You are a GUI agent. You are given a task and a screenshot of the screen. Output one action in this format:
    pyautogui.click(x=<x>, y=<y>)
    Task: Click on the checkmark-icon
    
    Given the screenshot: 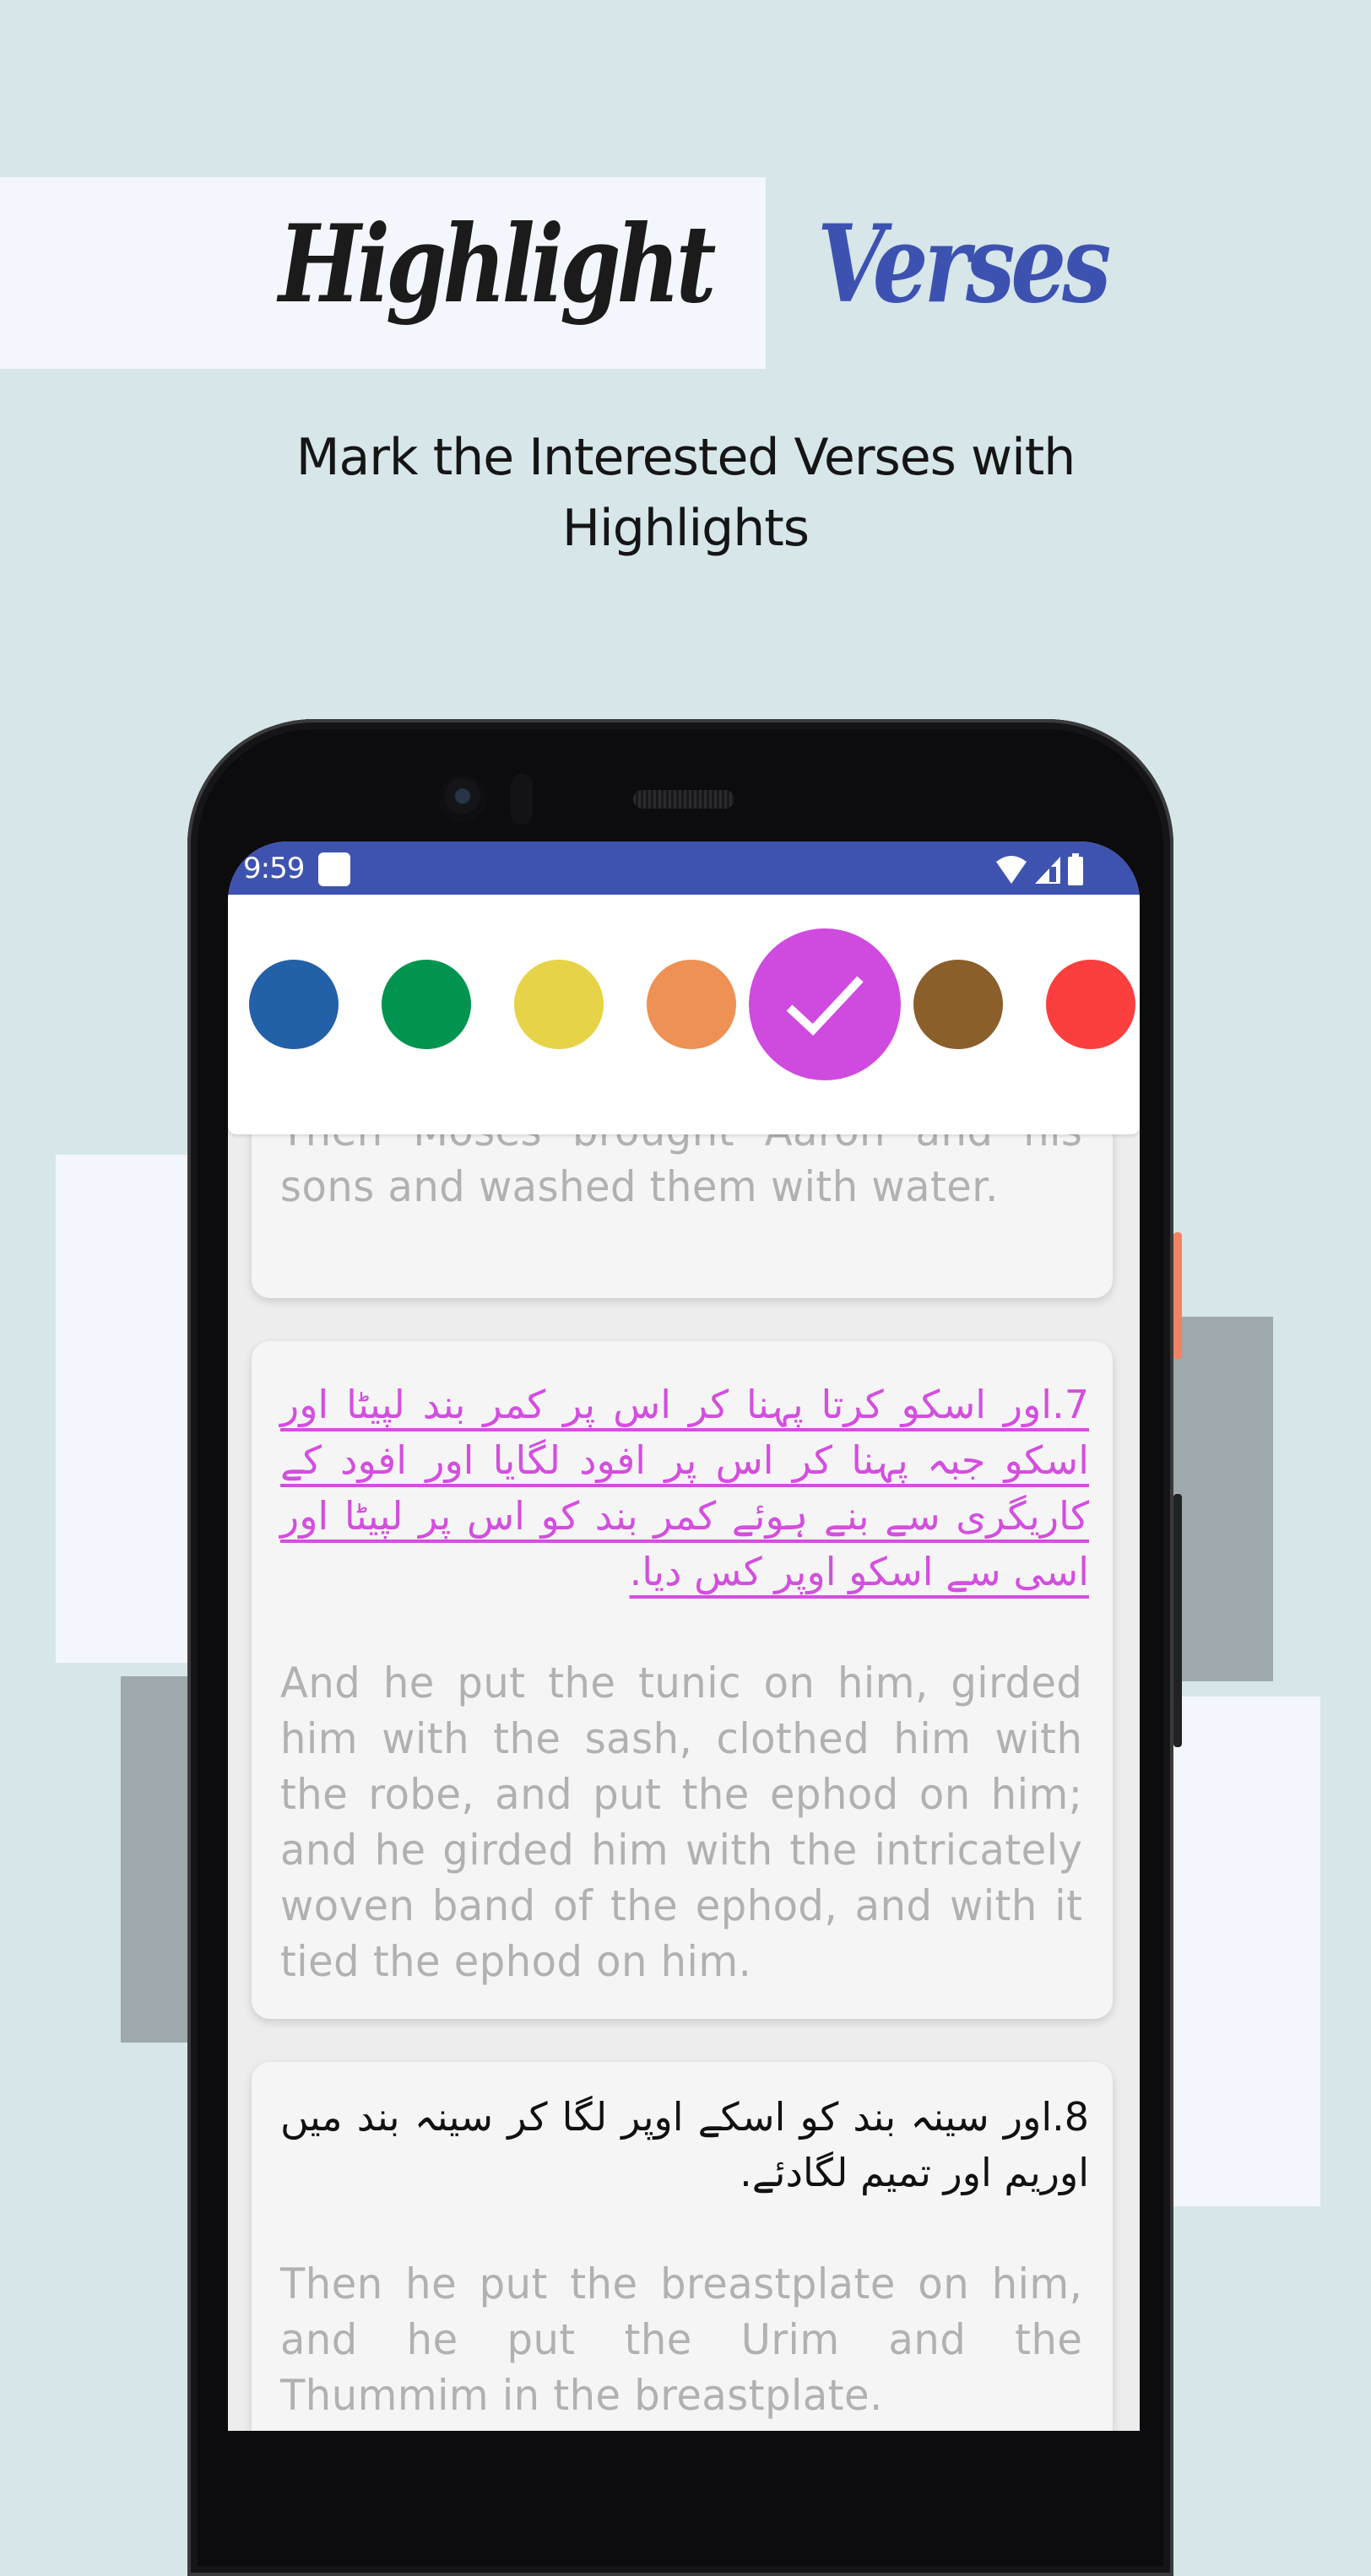 What is the action you would take?
    pyautogui.click(x=825, y=1006)
    